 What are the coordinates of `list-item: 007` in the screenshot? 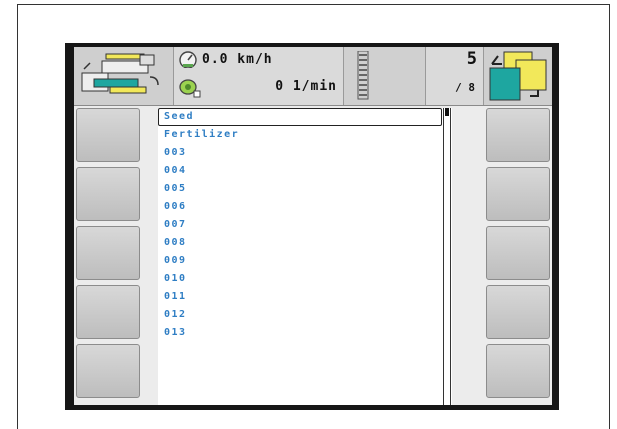 It's located at (300, 225).